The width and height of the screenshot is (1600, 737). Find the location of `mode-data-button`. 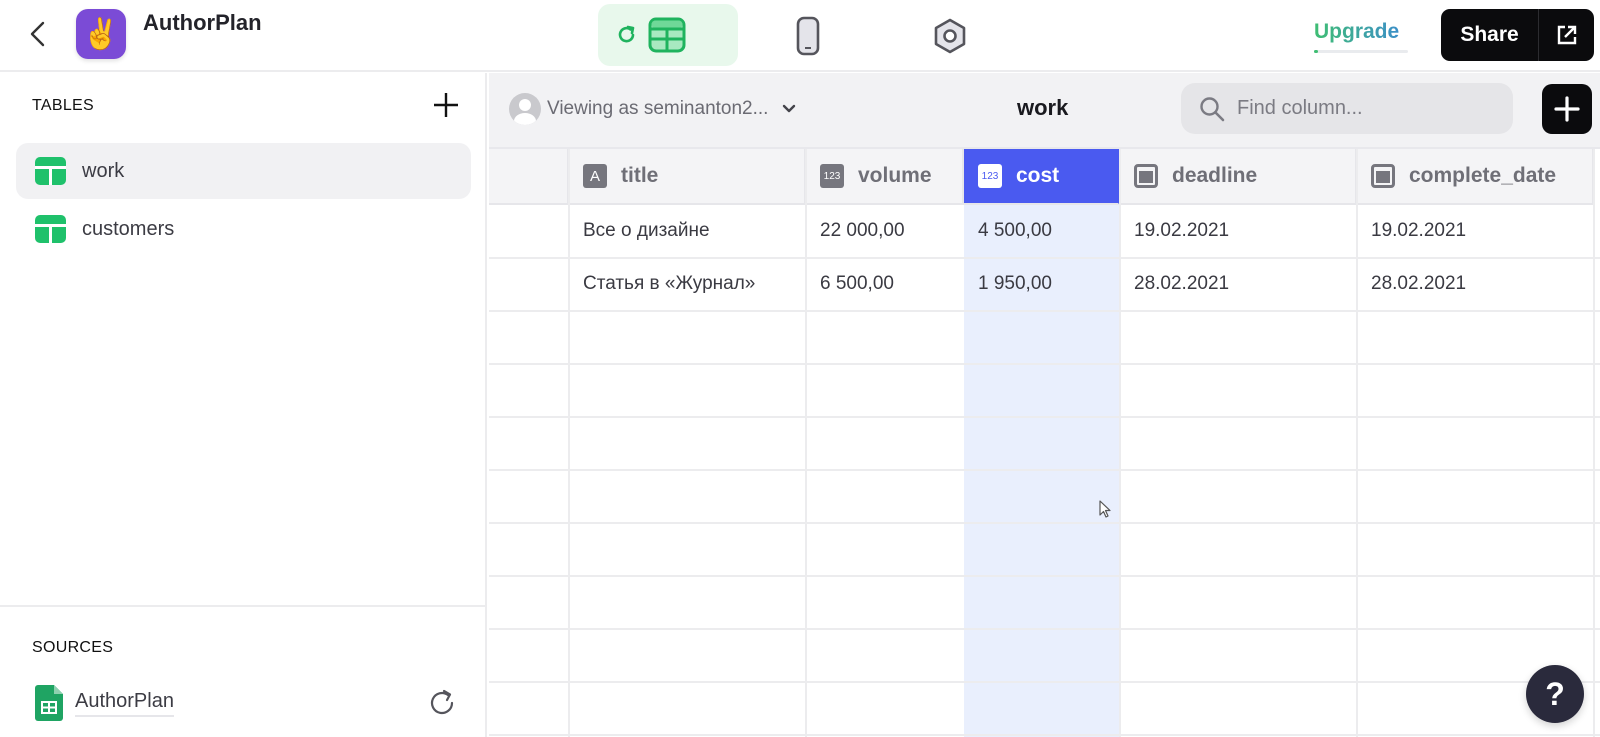

mode-data-button is located at coordinates (668, 35).